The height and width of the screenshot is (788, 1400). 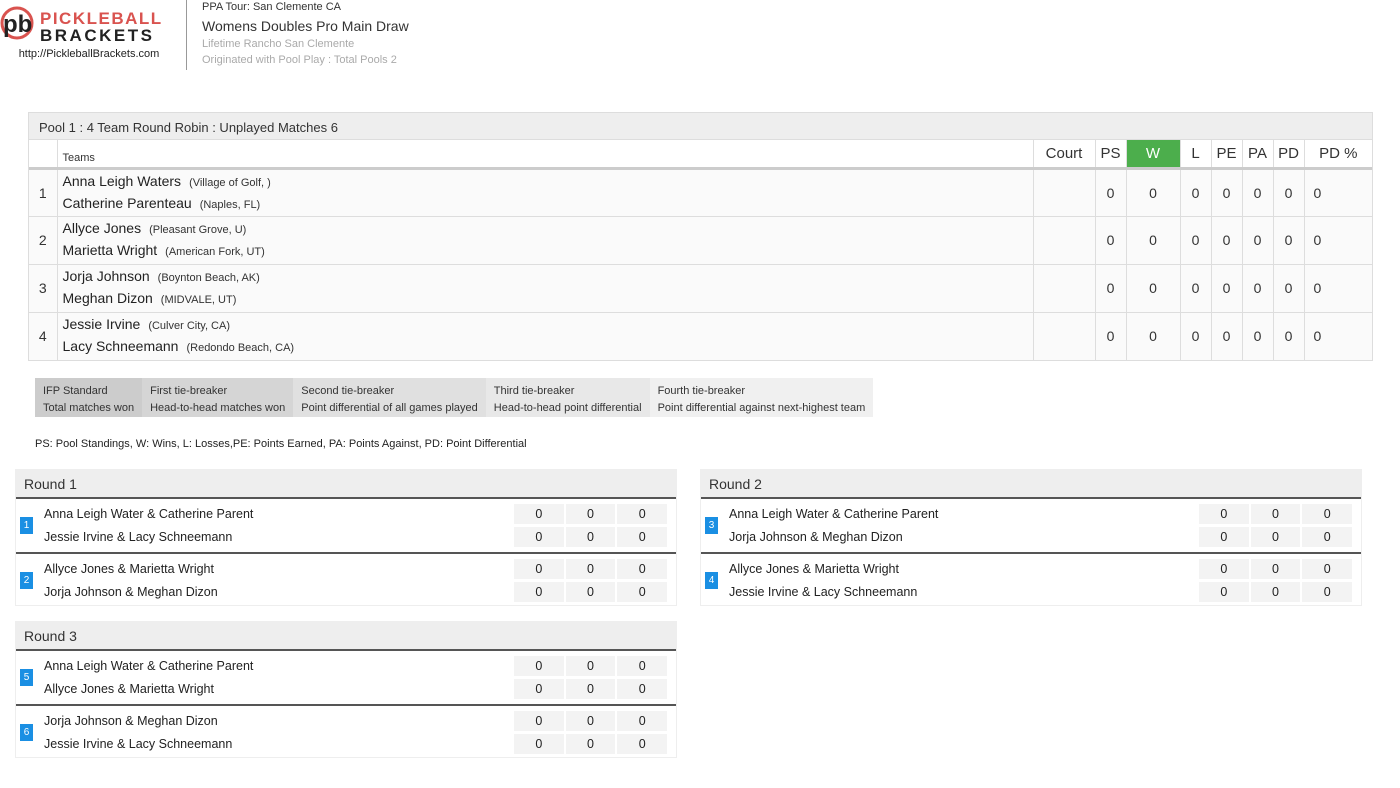 I want to click on pd-pct-cell: 0, so click(x=1337, y=239).